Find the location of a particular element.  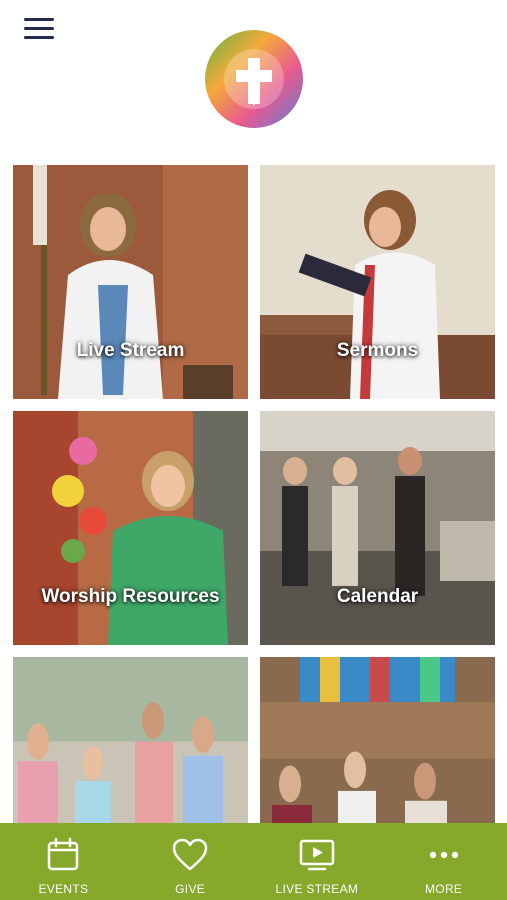

tab-label: GIVE is located at coordinates (190, 889).